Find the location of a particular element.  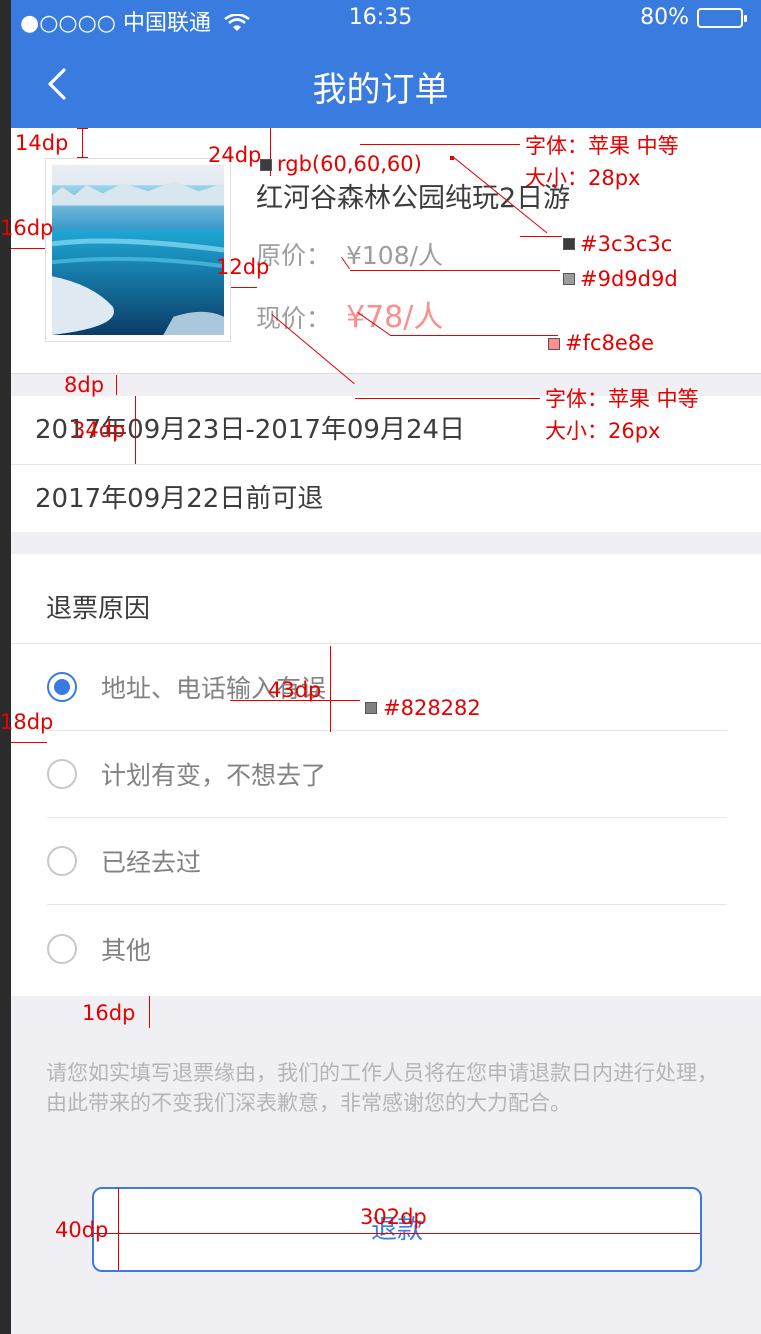

radio-checked-icon is located at coordinates (62, 687).